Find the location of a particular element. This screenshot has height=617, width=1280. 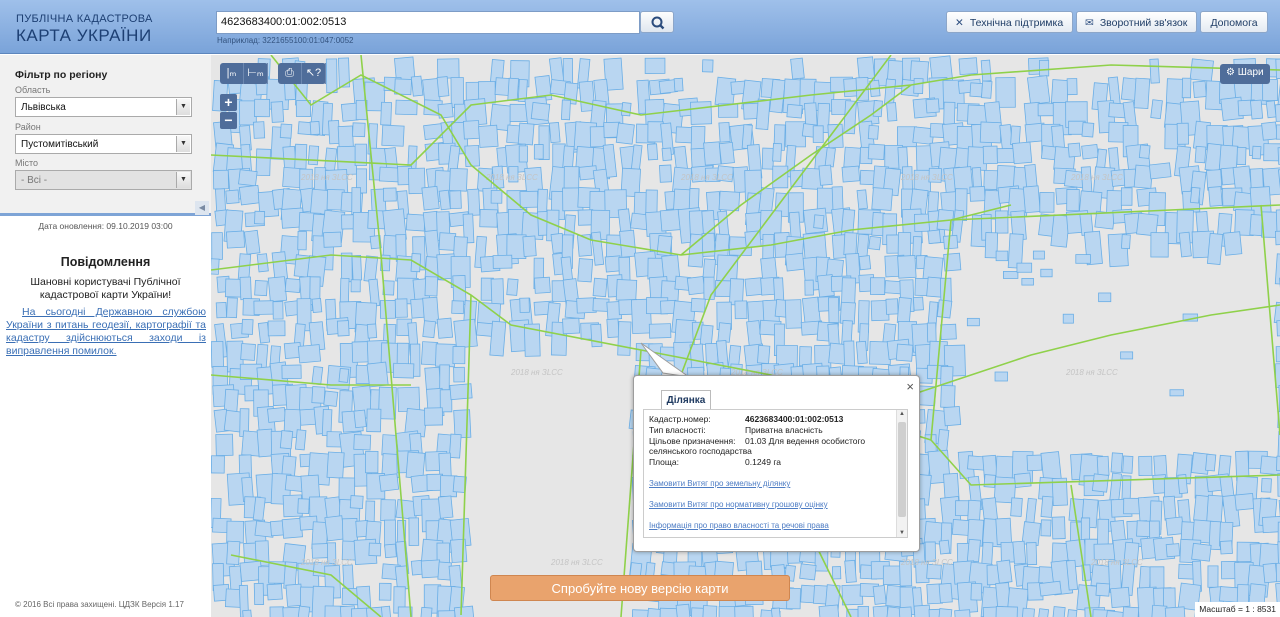

filter-title: Фільтр по регіону is located at coordinates (61, 75).